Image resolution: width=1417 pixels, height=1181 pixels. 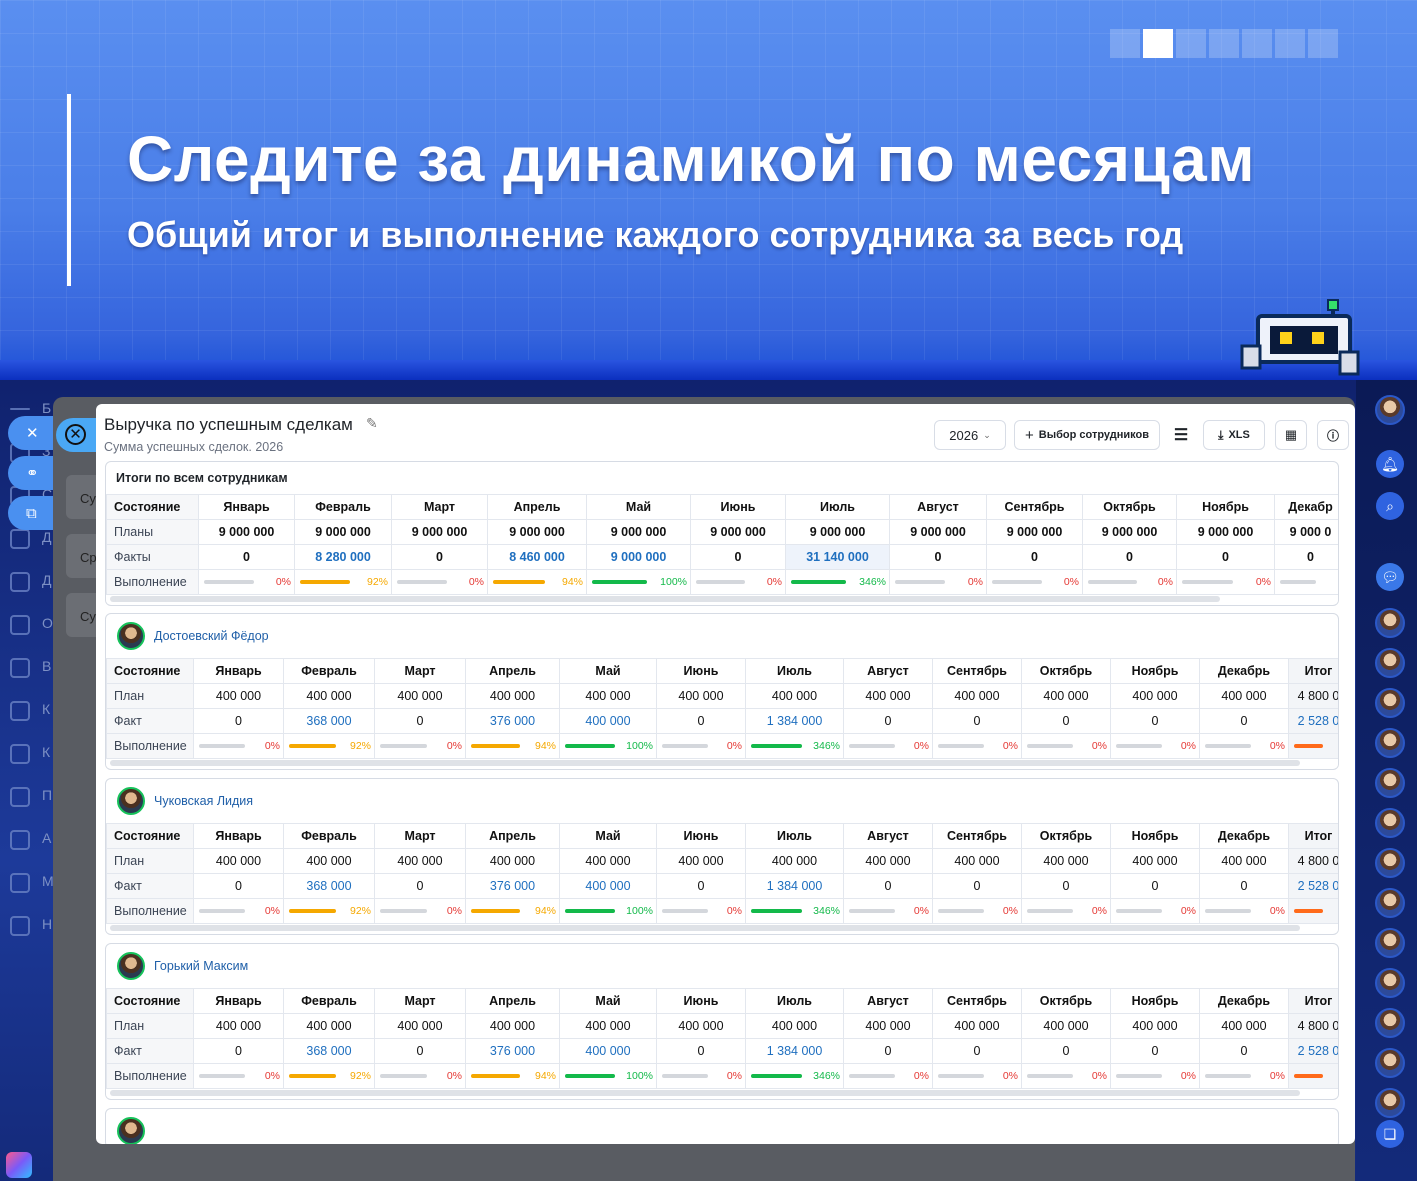 I want to click on app-logo-icon, so click(x=19, y=1165).